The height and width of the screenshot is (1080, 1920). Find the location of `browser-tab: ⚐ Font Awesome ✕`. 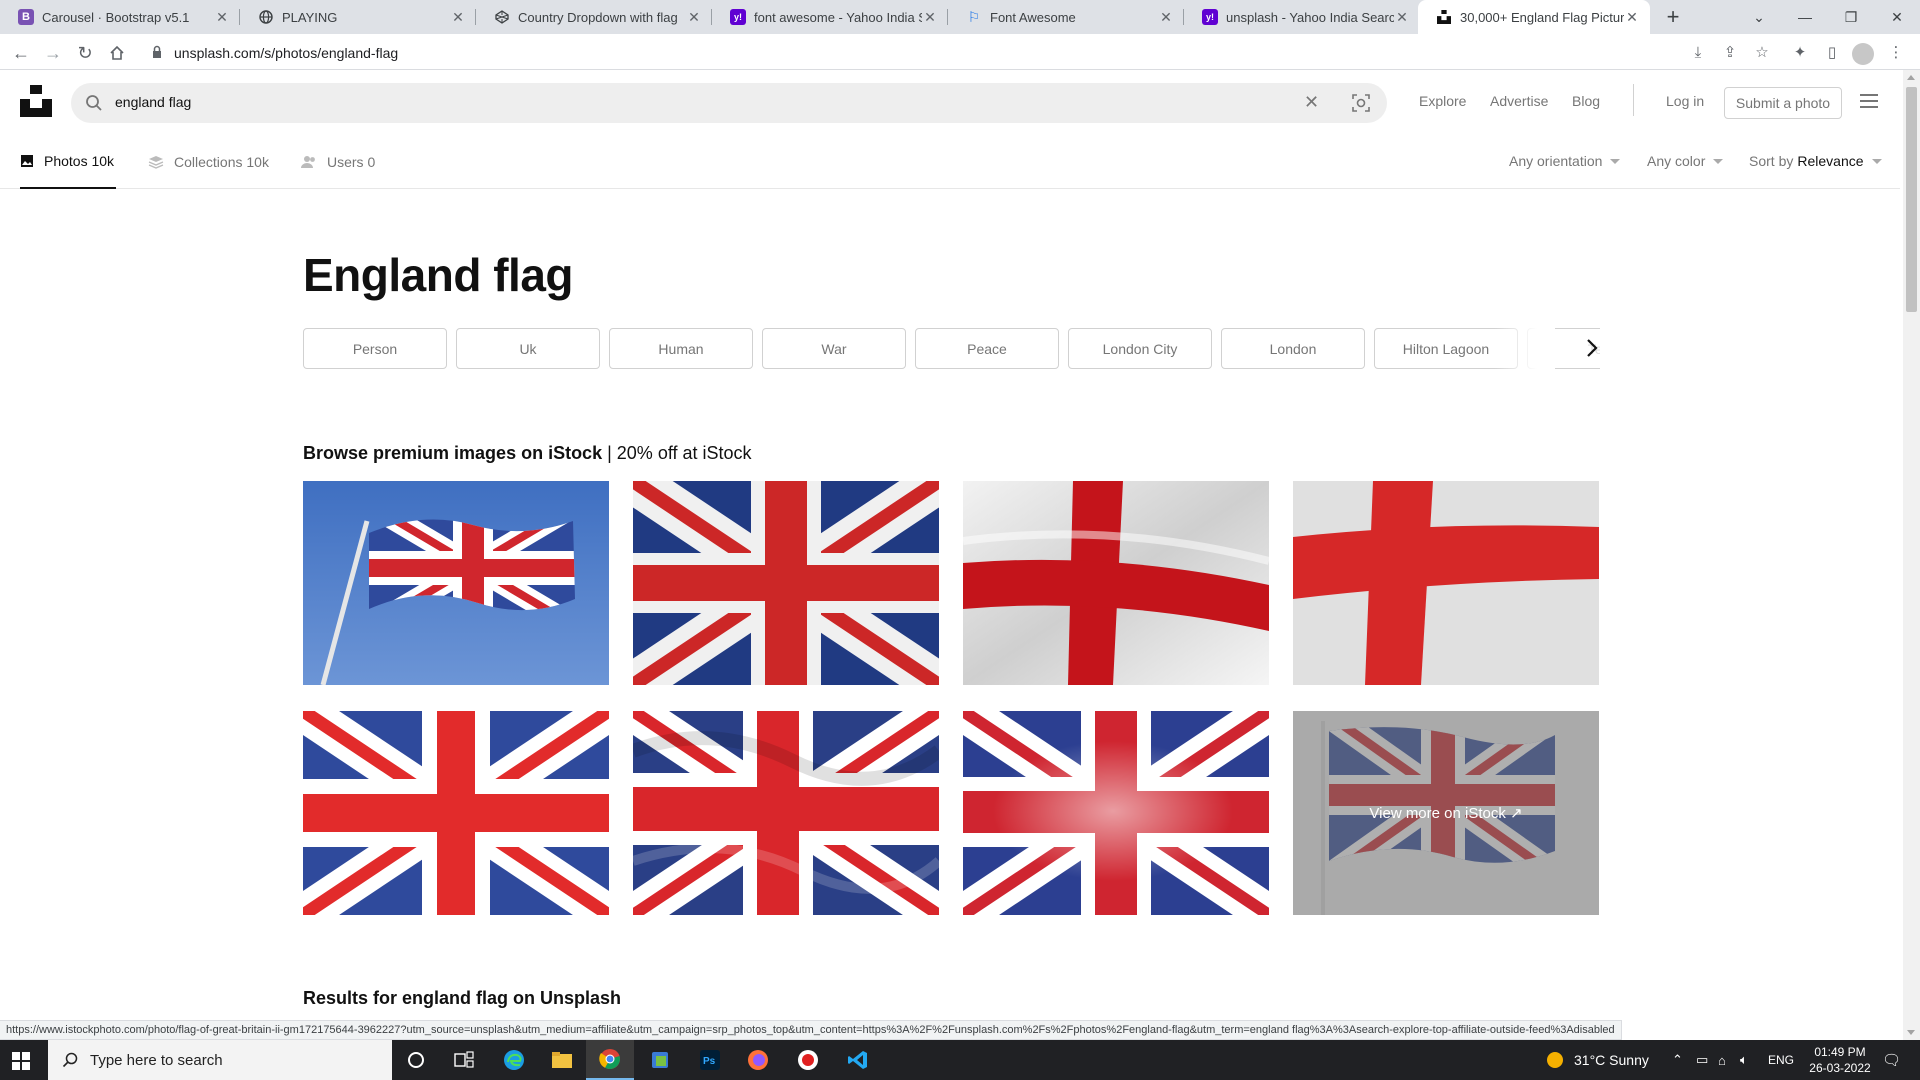

browser-tab: ⚐ Font Awesome ✕ is located at coordinates (1066, 17).